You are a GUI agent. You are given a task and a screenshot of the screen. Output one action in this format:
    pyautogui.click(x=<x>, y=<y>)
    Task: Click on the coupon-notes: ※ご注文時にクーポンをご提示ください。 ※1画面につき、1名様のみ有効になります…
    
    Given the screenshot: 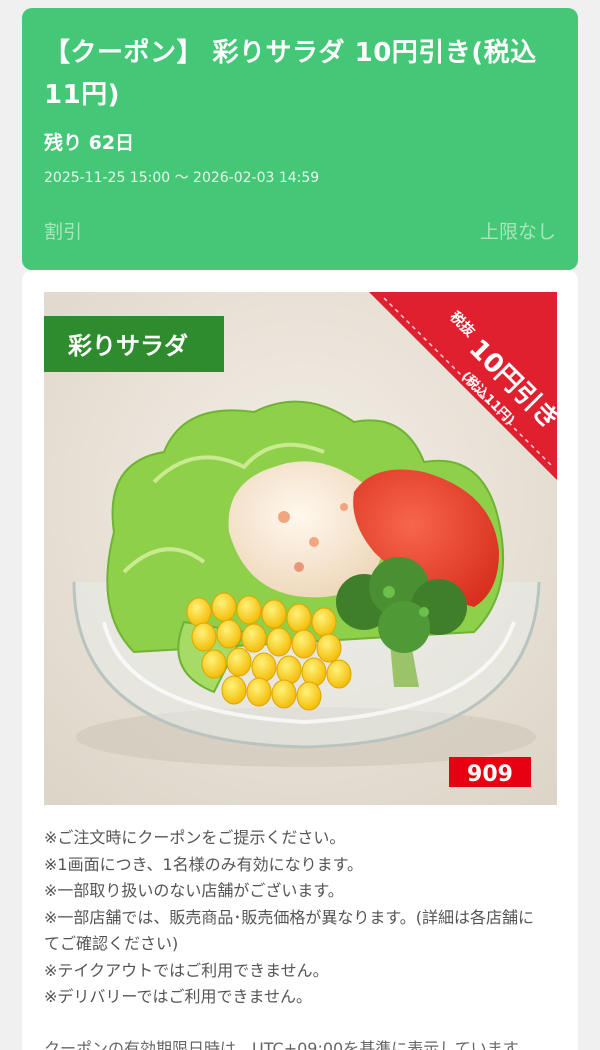 What is the action you would take?
    pyautogui.click(x=294, y=918)
    